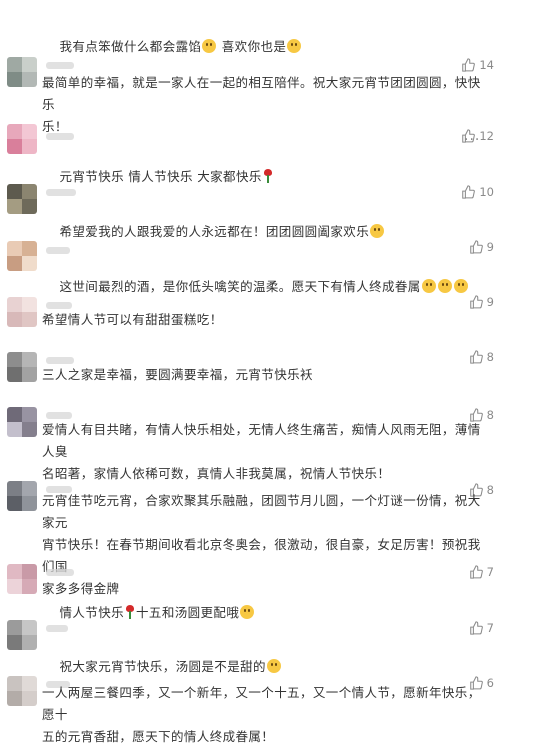 The image size is (544, 748). Describe the element at coordinates (188, 612) in the screenshot. I see `comment-text-part: 十五和汤圆更配哦` at that location.